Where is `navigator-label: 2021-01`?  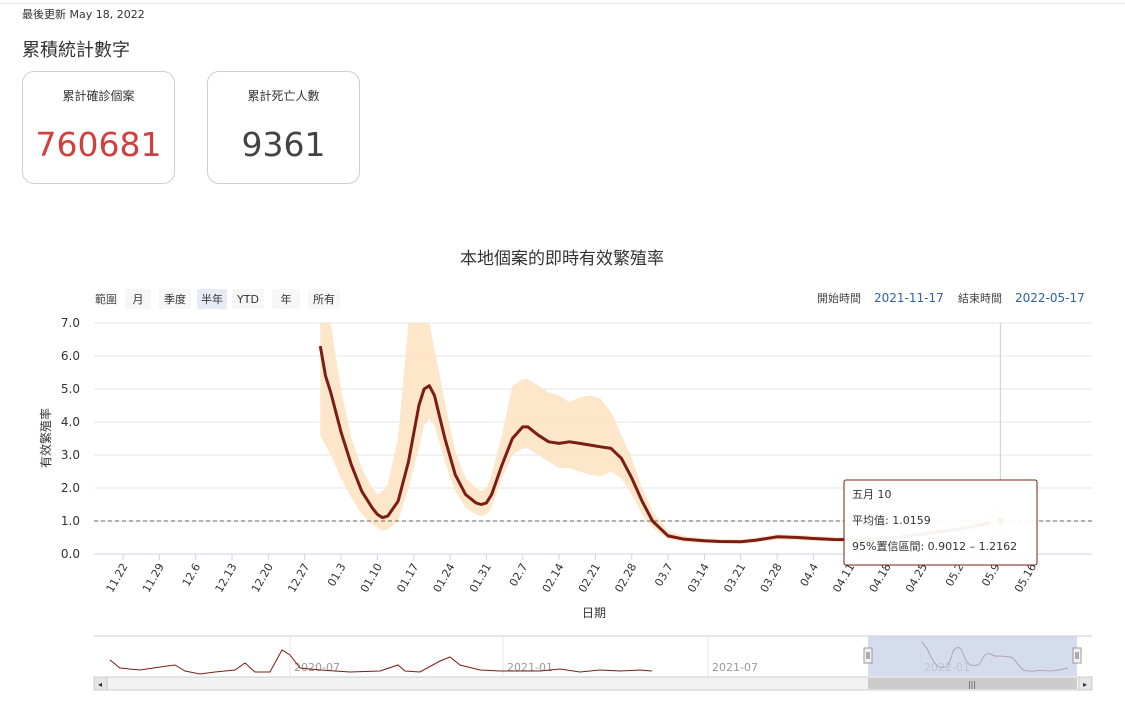 navigator-label: 2021-01 is located at coordinates (530, 667).